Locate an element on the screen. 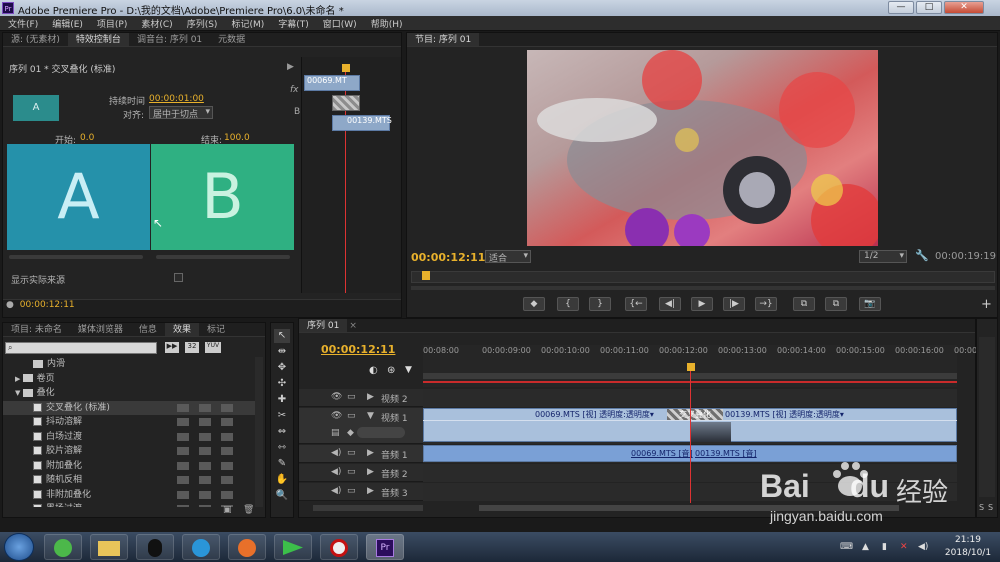 This screenshot has width=1000, height=562. tray-volume-icon: ◀) is located at coordinates (923, 547).